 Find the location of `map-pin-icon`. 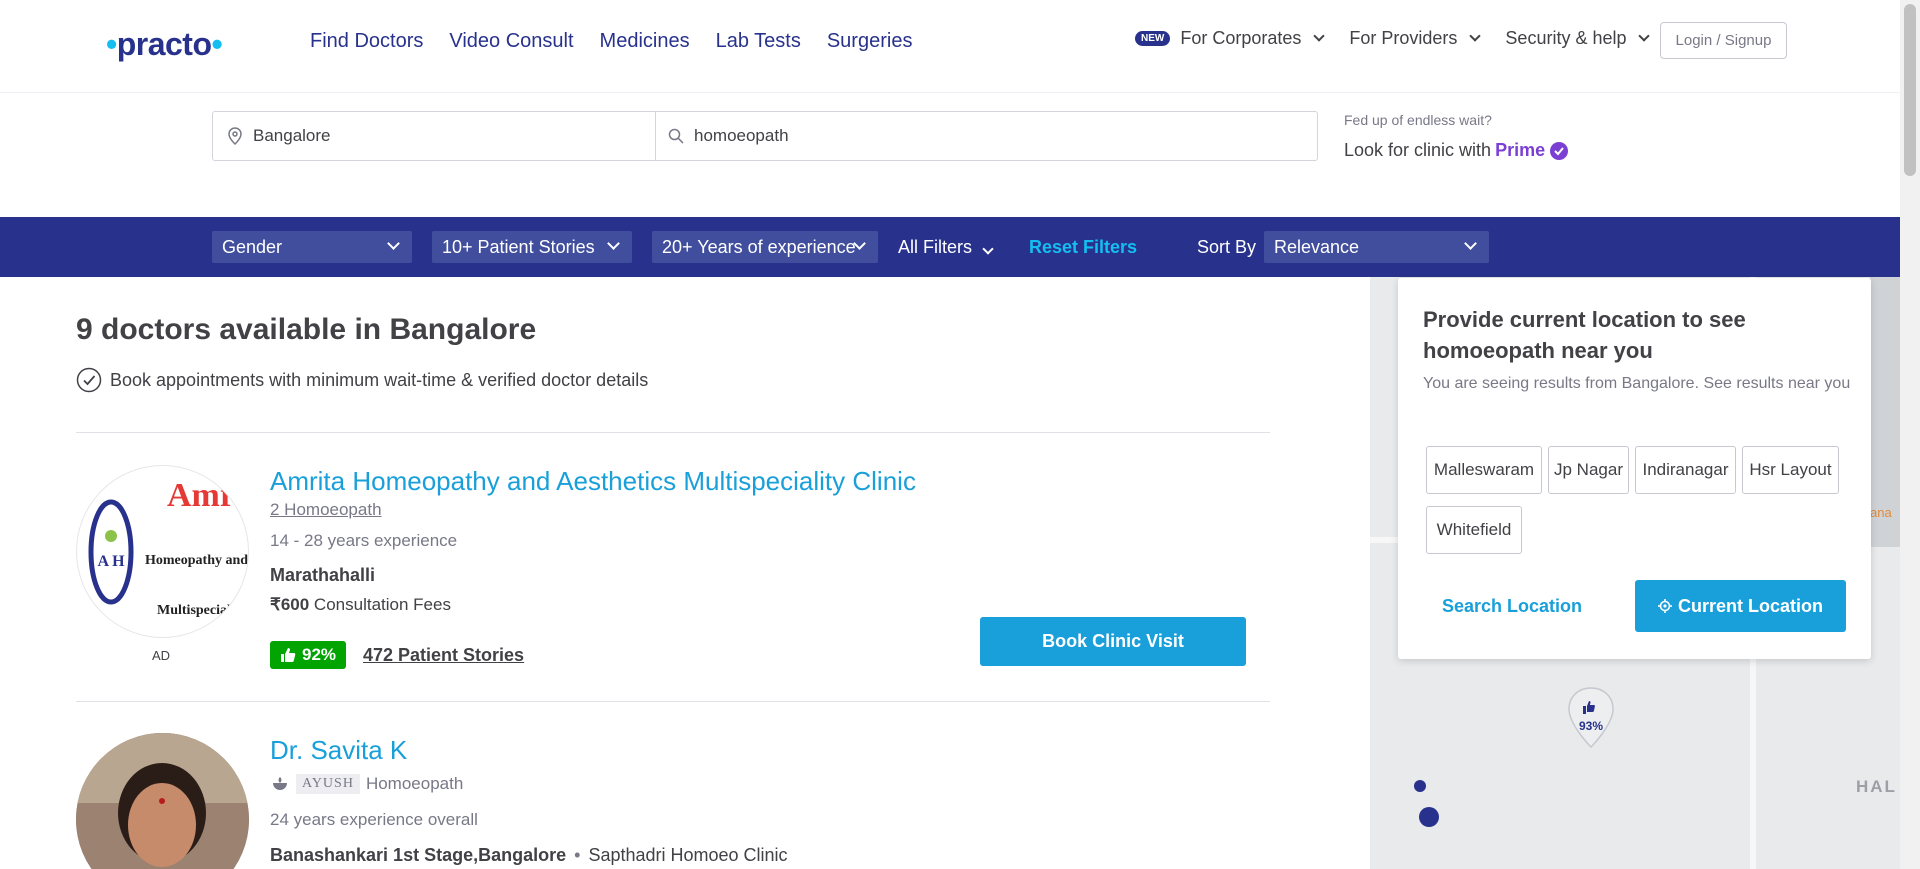

map-pin-icon is located at coordinates (1591, 718).